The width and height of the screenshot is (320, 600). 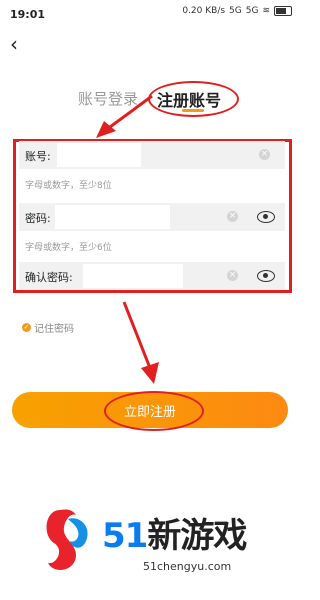 I want to click on brand-number: 51, so click(x=125, y=536).